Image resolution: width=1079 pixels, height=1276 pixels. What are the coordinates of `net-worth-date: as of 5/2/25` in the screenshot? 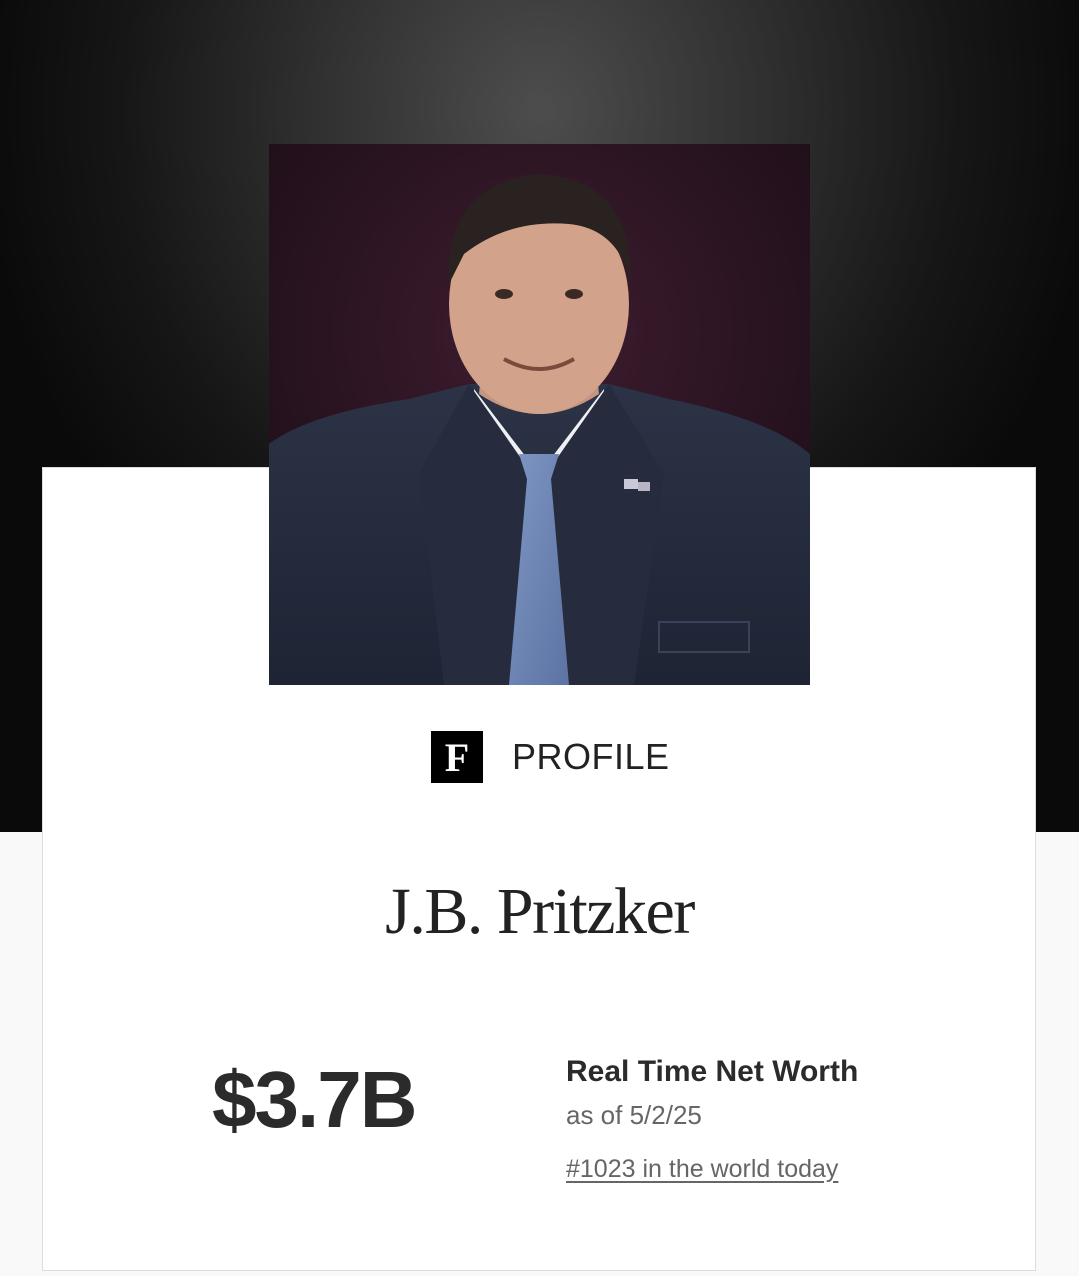 It's located at (634, 1115).